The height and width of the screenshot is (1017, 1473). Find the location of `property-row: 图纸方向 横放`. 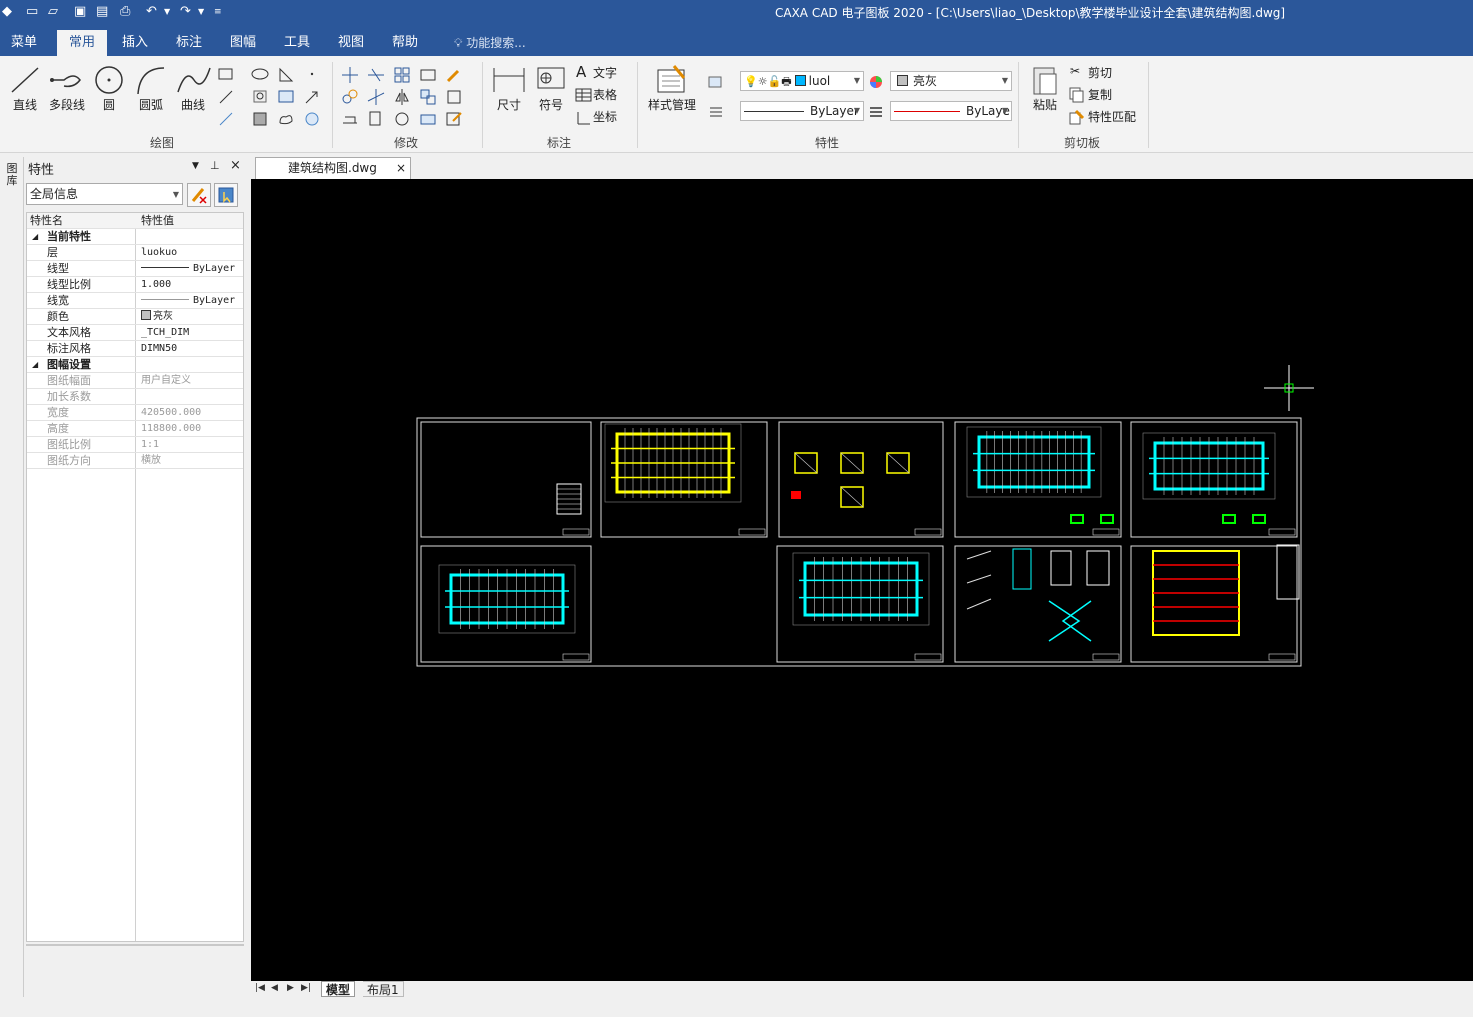

property-row: 图纸方向 横放 is located at coordinates (135, 461).